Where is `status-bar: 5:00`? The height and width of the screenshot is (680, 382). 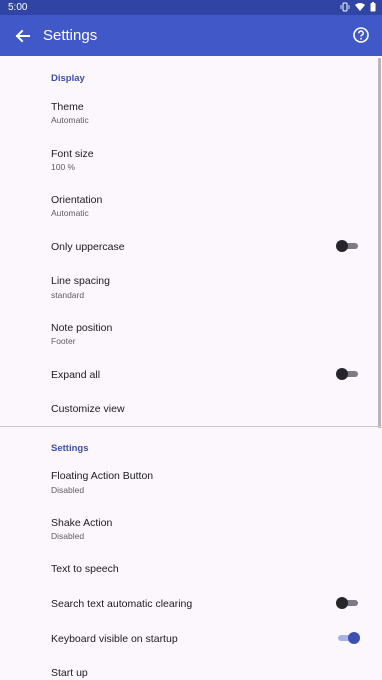
status-bar: 5:00 is located at coordinates (191, 7).